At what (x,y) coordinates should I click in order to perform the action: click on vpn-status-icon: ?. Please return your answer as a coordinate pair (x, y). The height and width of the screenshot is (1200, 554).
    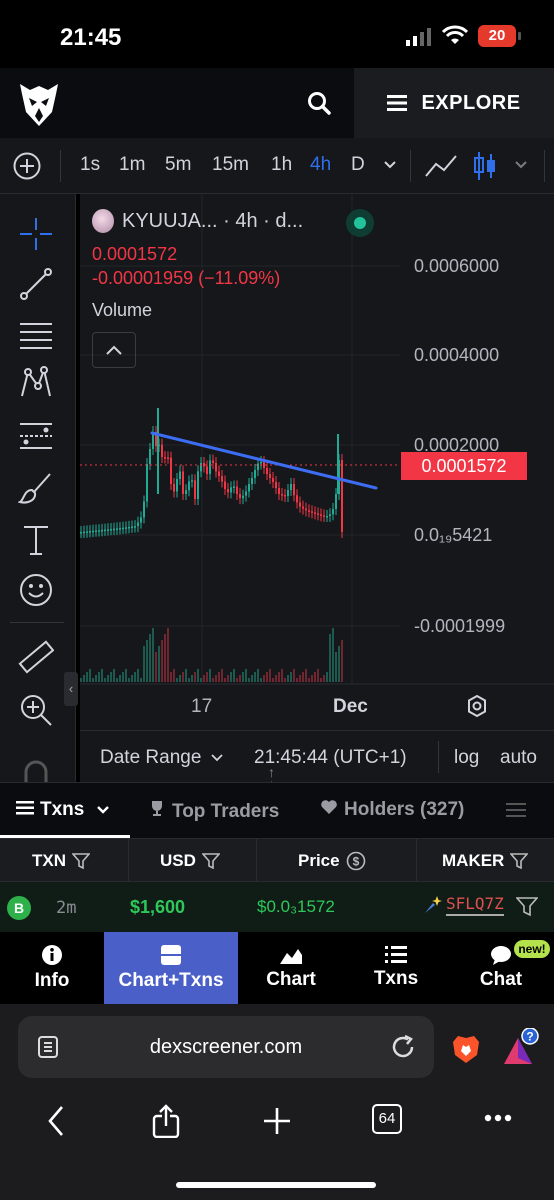
    Looking at the image, I should click on (521, 1049).